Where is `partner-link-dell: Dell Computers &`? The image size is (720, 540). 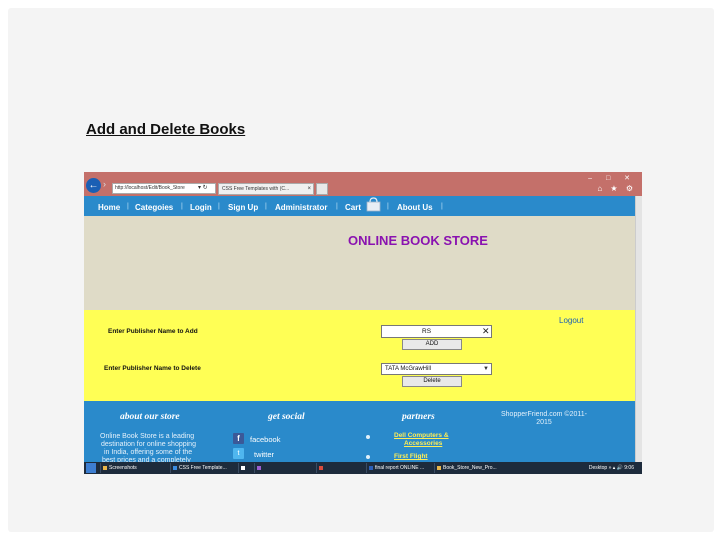 partner-link-dell: Dell Computers & is located at coordinates (421, 435).